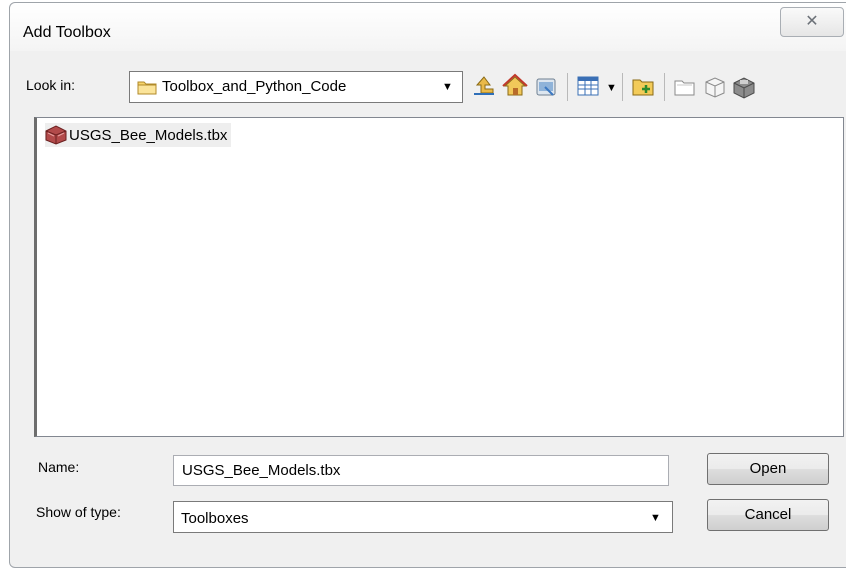 The width and height of the screenshot is (846, 576). What do you see at coordinates (546, 86) in the screenshot?
I see `connect-folder-icon` at bounding box center [546, 86].